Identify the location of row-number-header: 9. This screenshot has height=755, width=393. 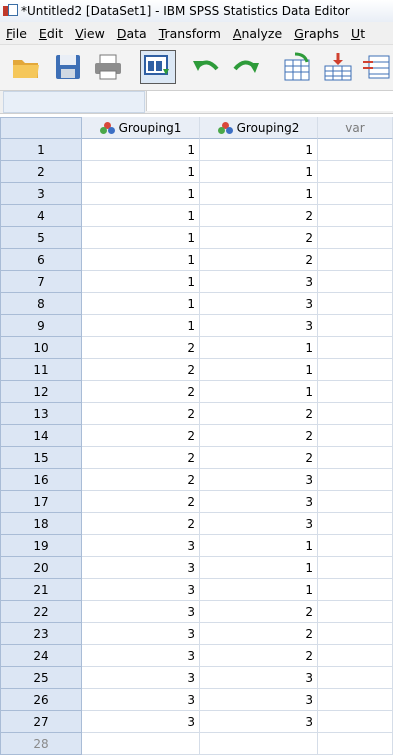
(41, 326).